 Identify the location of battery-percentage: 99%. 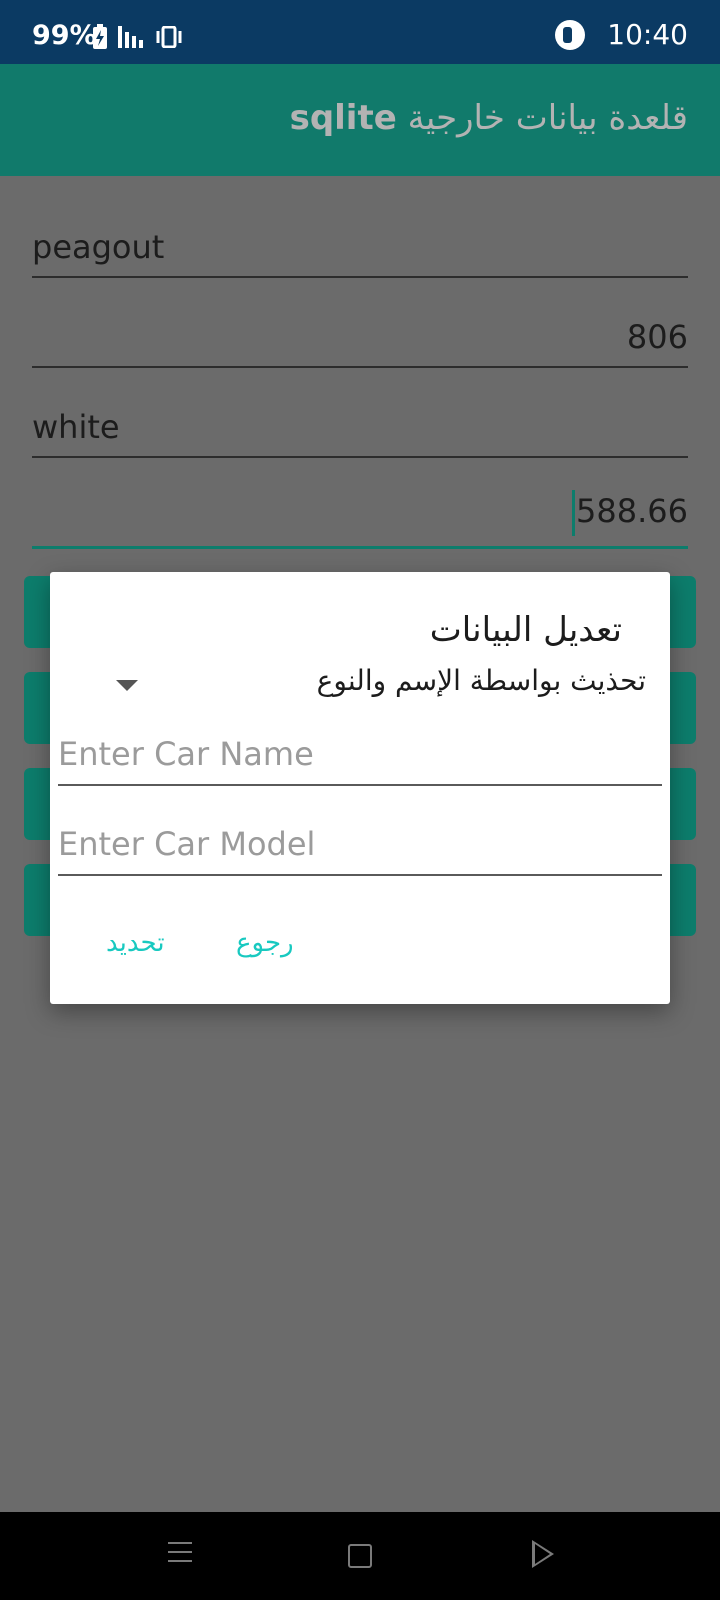
(64, 35).